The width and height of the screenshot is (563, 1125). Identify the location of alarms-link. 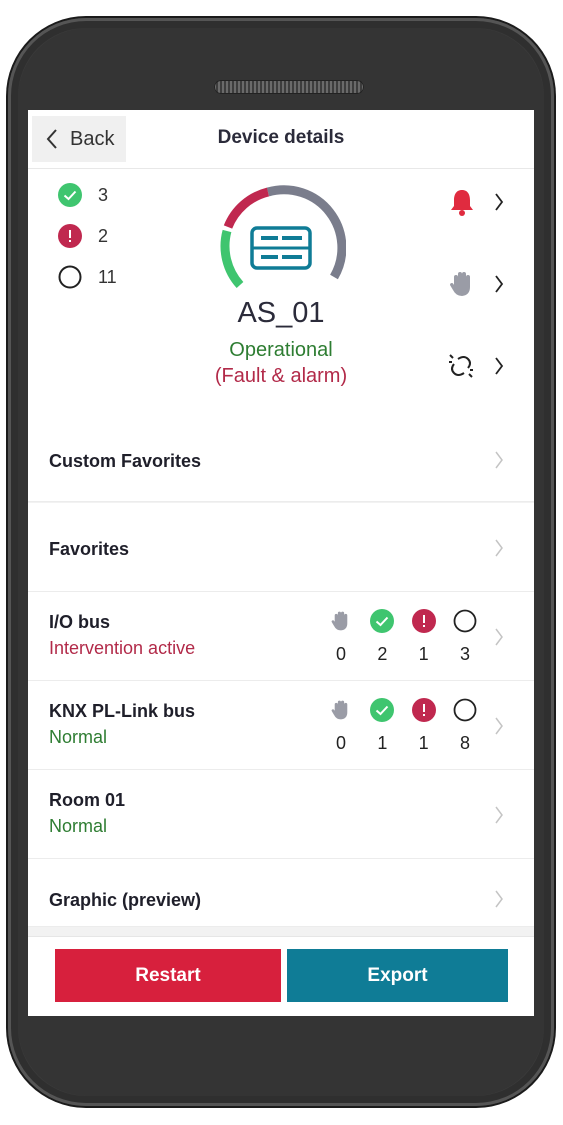
(476, 202).